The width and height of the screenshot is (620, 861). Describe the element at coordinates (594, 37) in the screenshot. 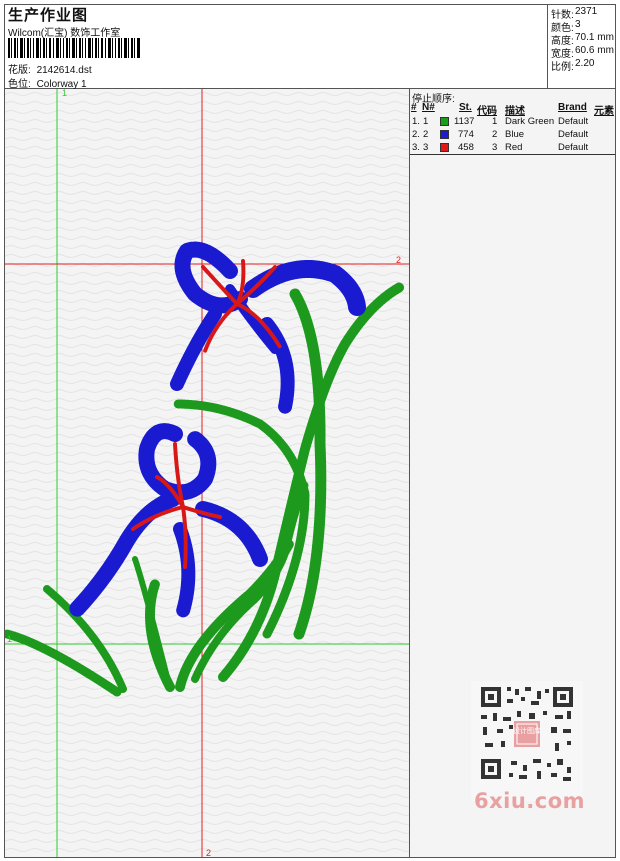

I see `stat-value: 70.1 mm` at that location.